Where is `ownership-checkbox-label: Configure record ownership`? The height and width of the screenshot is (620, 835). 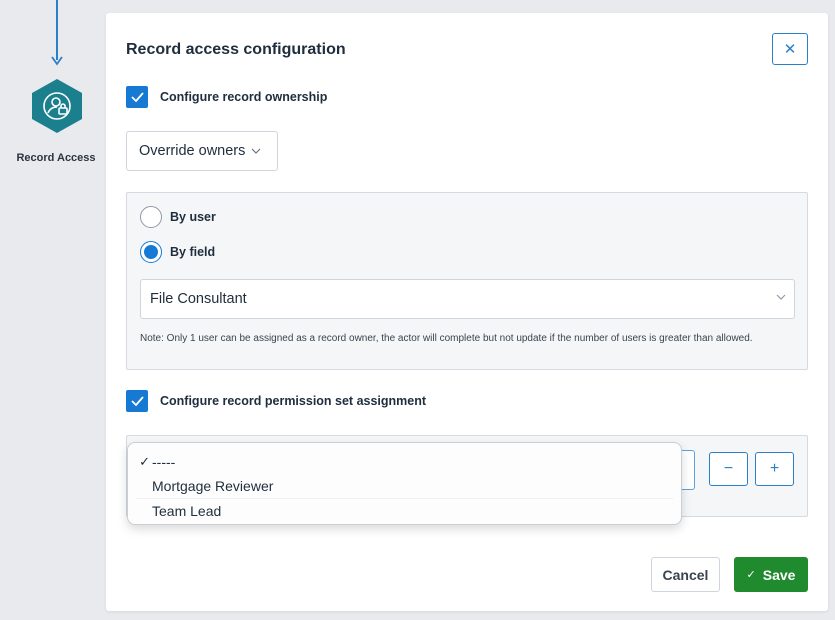
ownership-checkbox-label: Configure record ownership is located at coordinates (244, 97).